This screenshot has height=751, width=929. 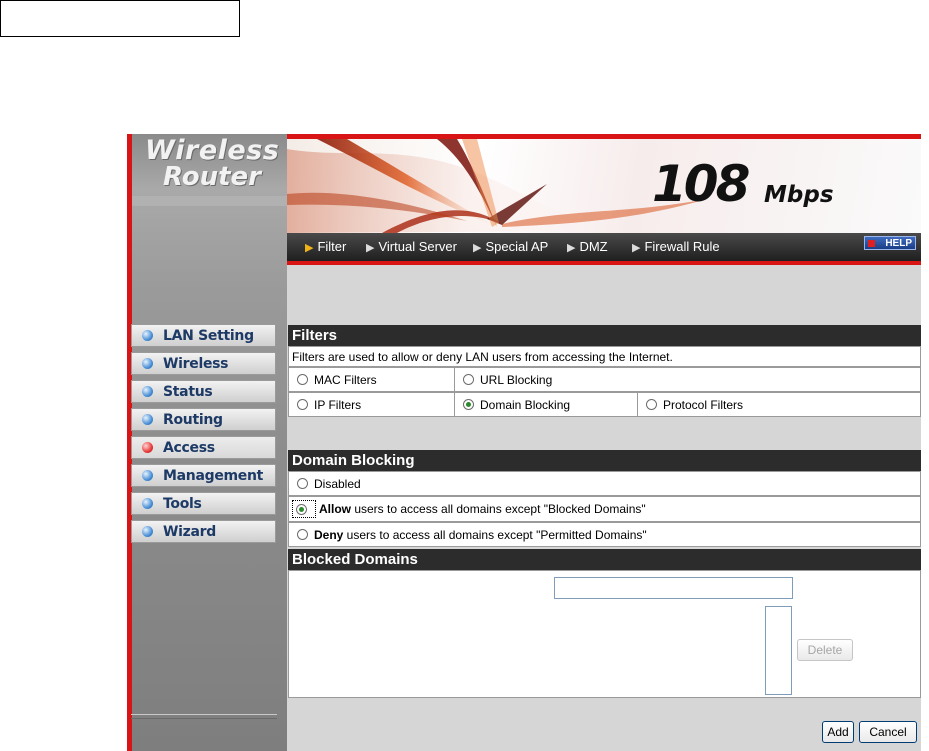 I want to click on logo-line2: Router, so click(x=212, y=177).